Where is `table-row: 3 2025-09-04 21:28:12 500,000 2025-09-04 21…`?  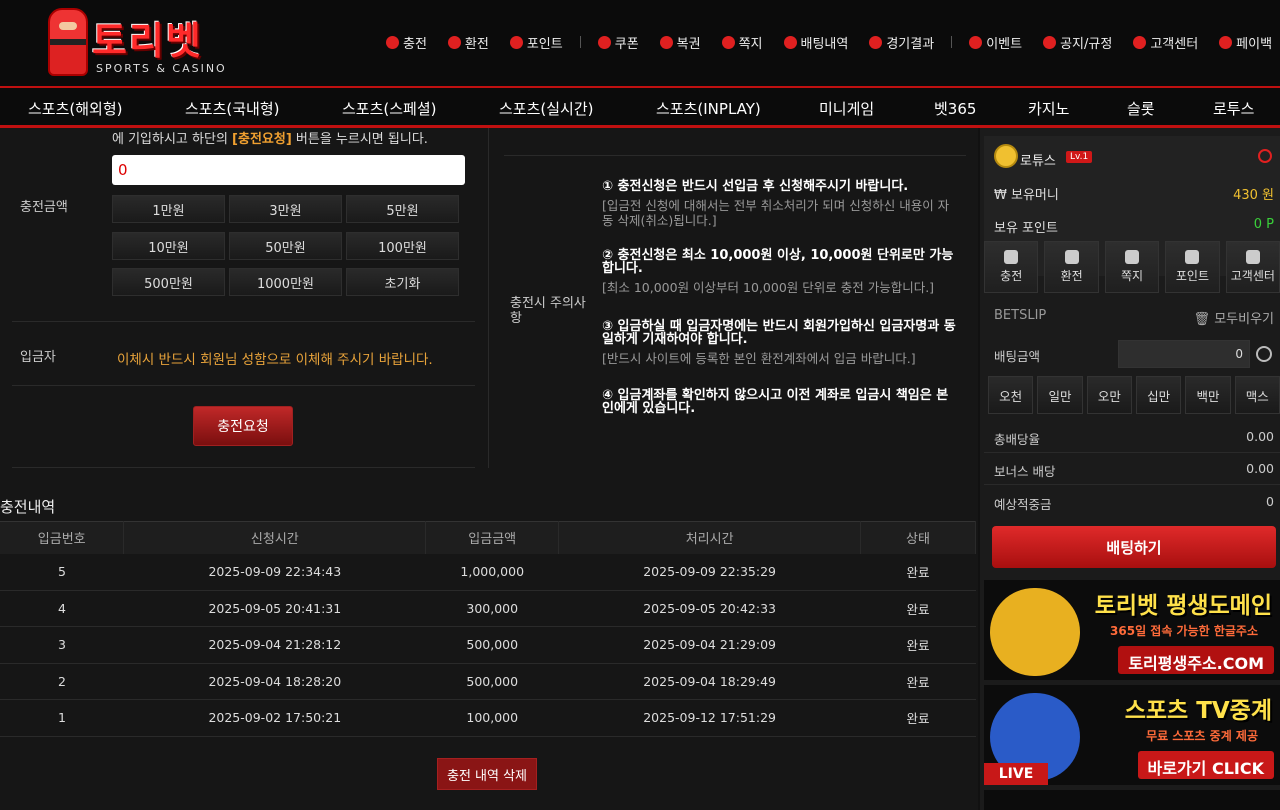
table-row: 3 2025-09-04 21:28:12 500,000 2025-09-04 21… is located at coordinates (488, 645).